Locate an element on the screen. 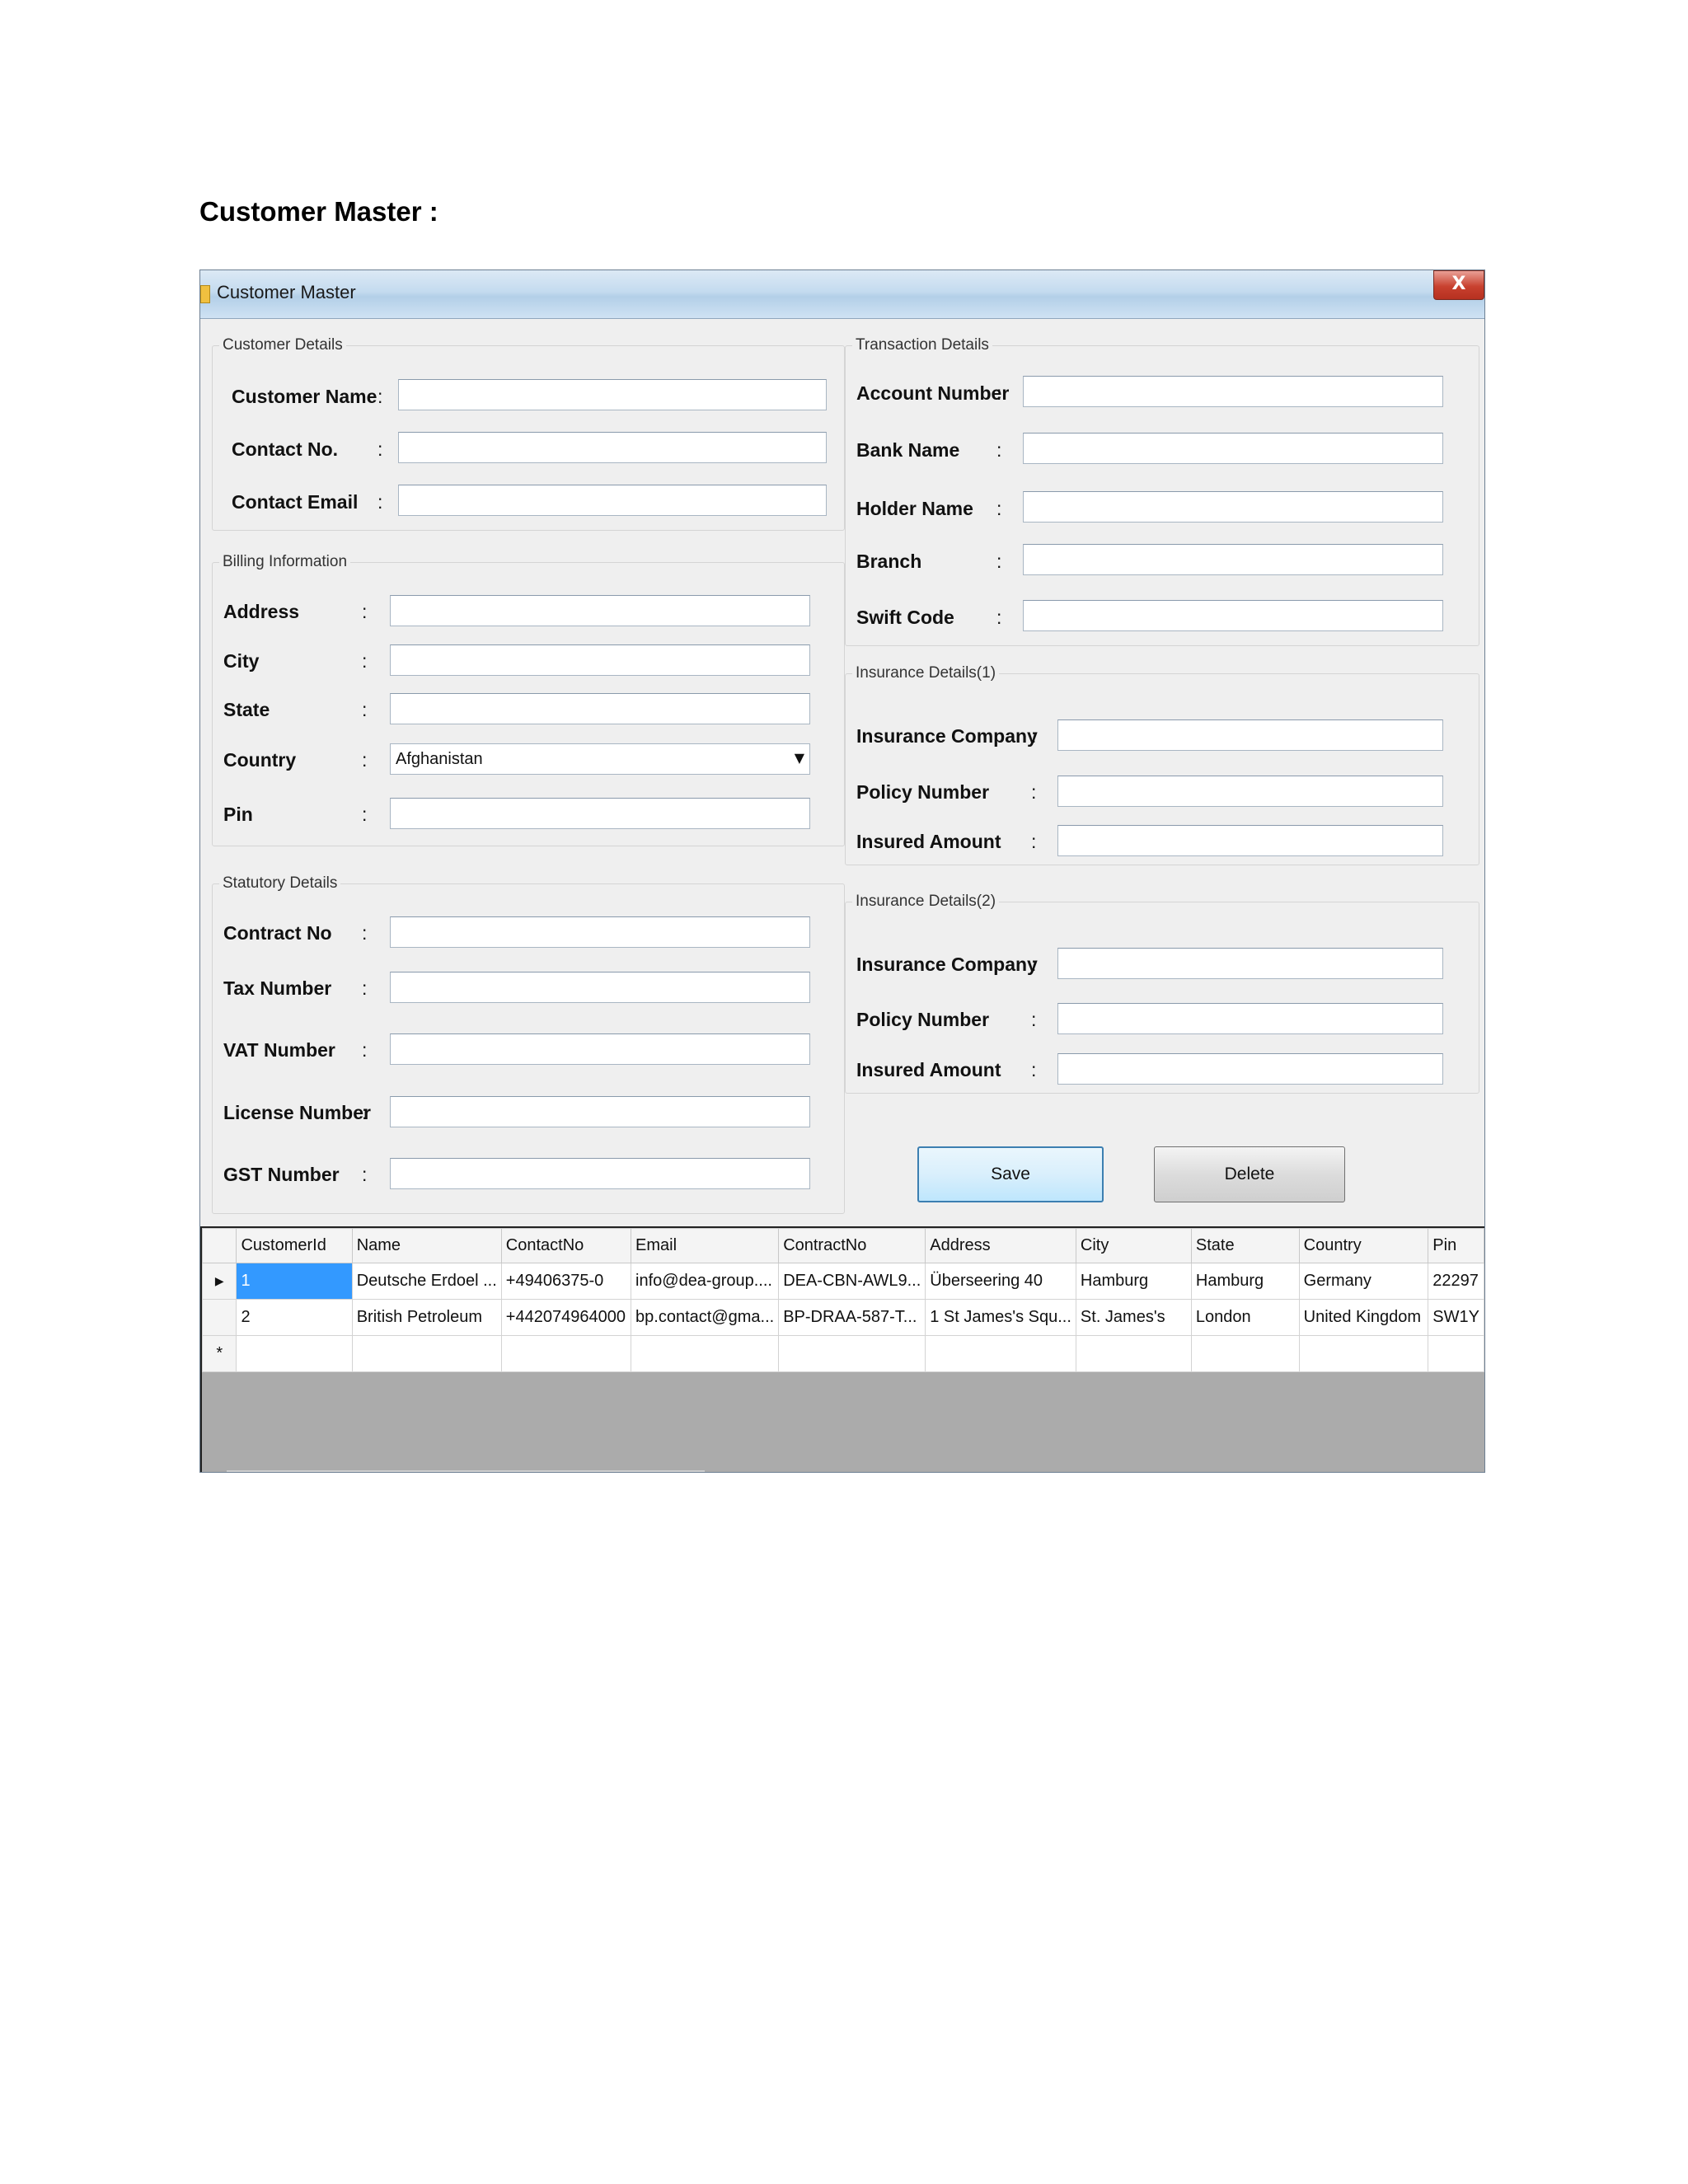 The image size is (1688, 2184). table-cell: London is located at coordinates (1245, 1317).